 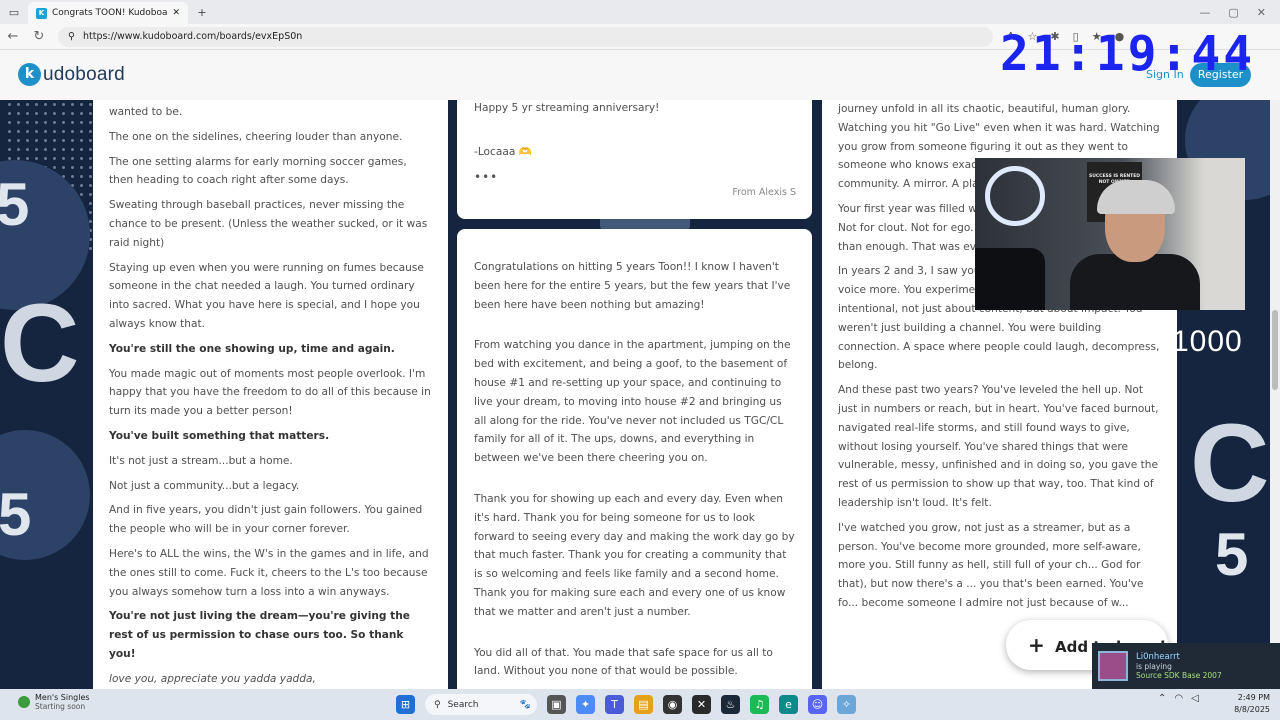 What do you see at coordinates (730, 704) in the screenshot?
I see `steam-icon: ♨` at bounding box center [730, 704].